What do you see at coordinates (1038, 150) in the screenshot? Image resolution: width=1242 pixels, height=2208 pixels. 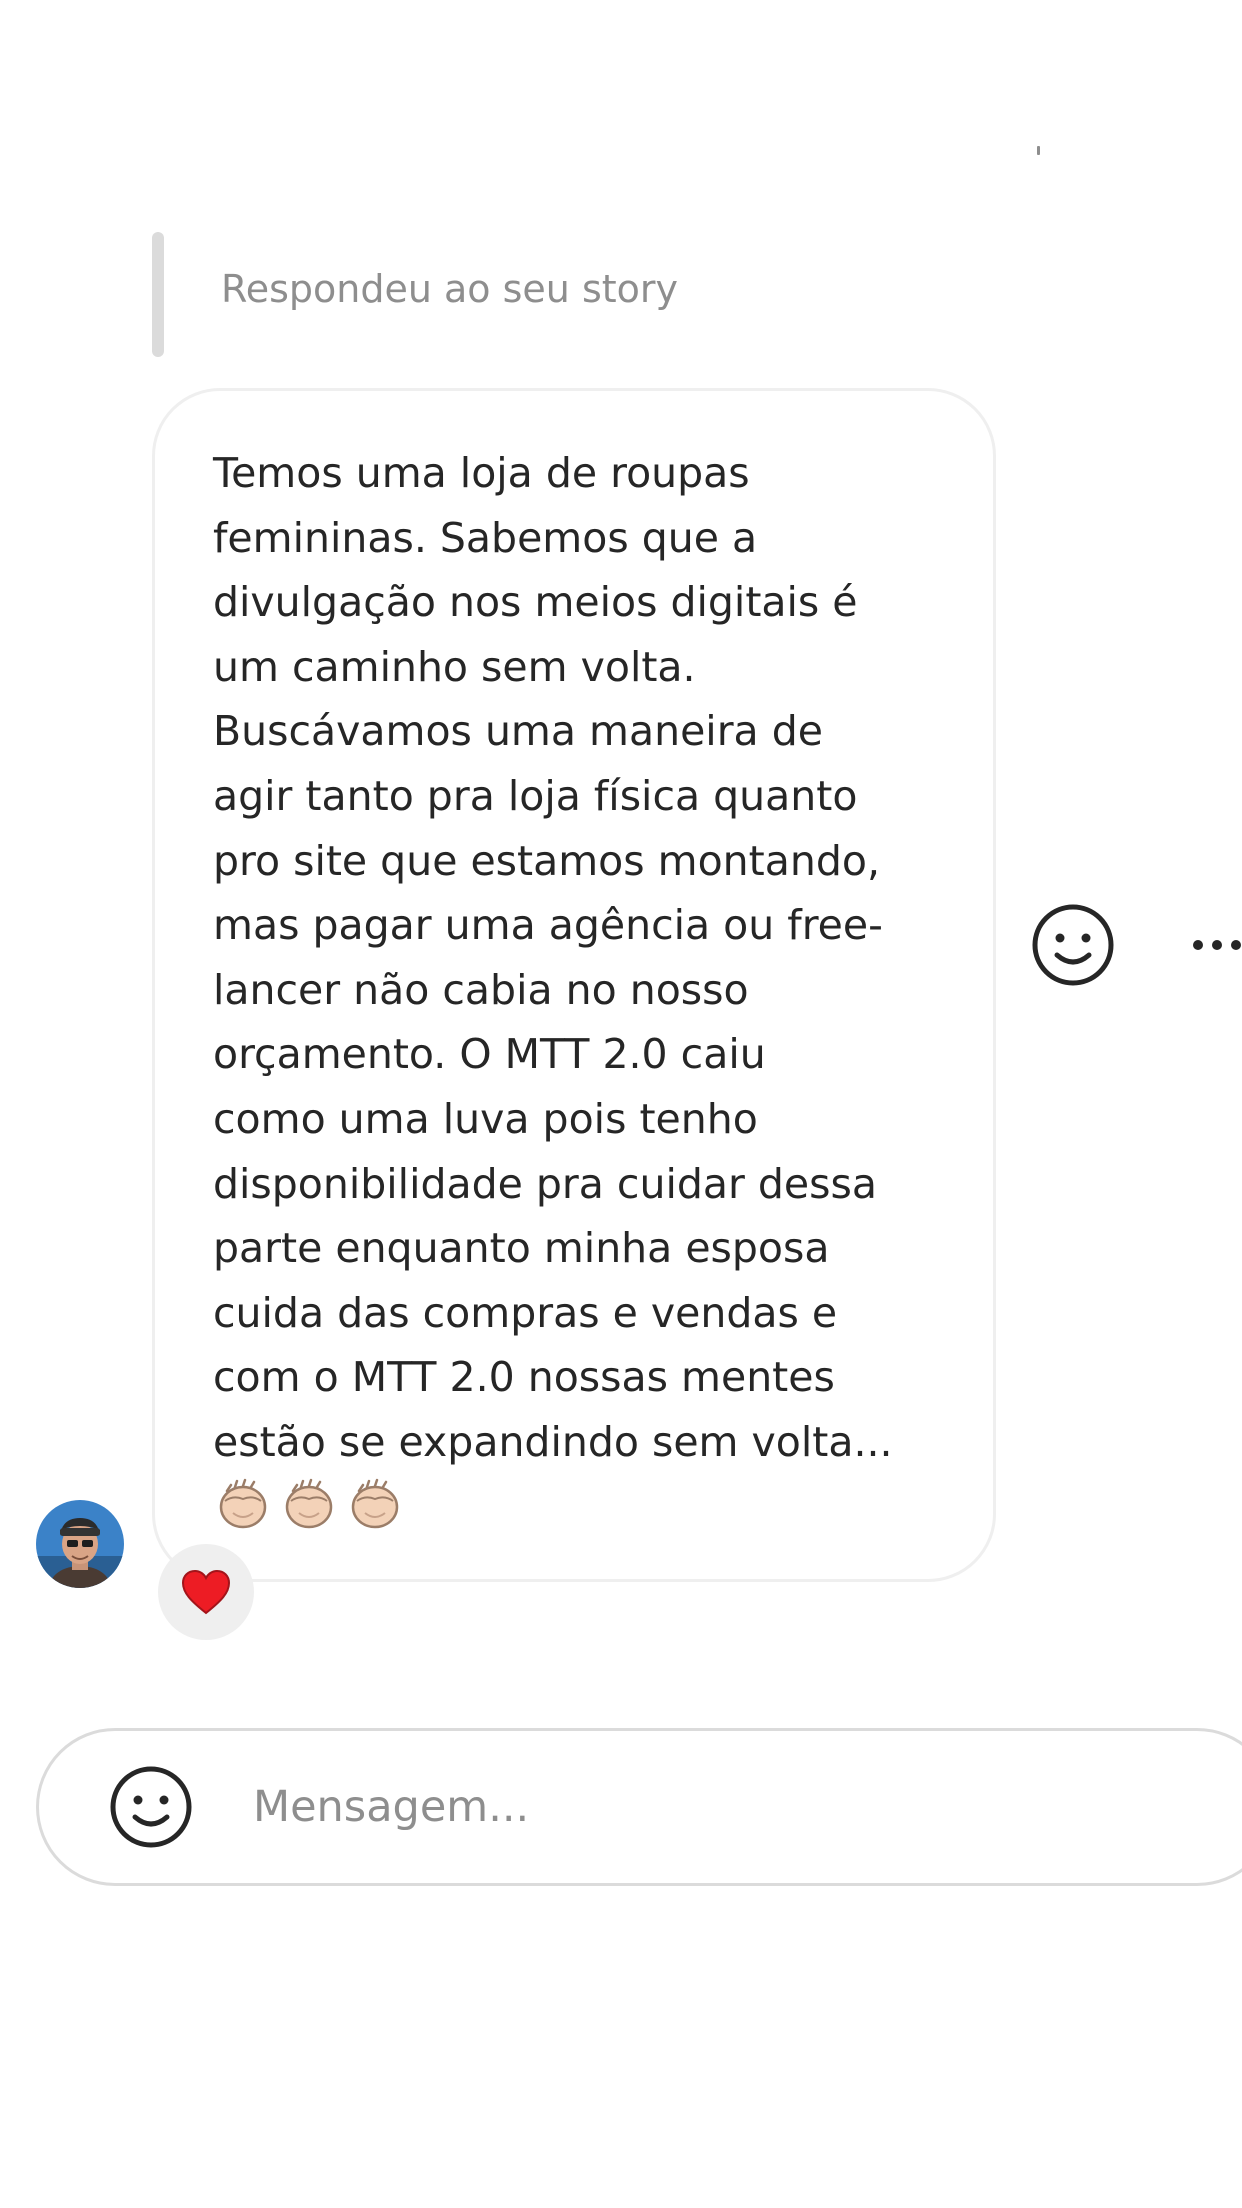 I see `status-dot` at bounding box center [1038, 150].